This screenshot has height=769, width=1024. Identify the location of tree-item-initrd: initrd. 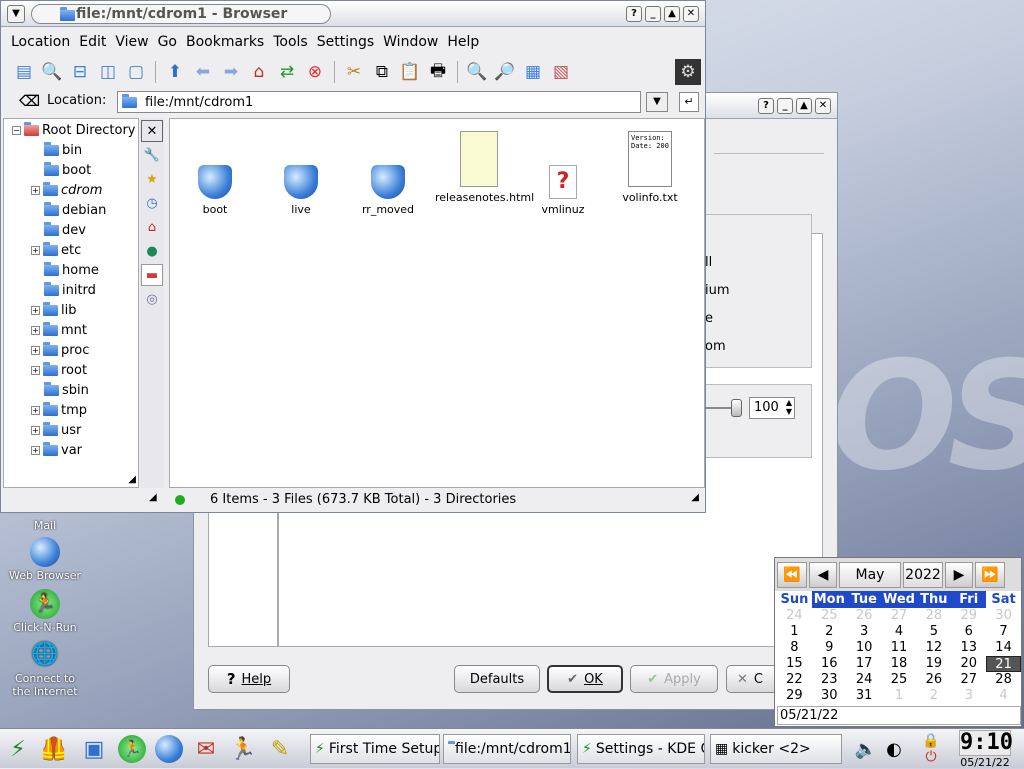
(64, 290).